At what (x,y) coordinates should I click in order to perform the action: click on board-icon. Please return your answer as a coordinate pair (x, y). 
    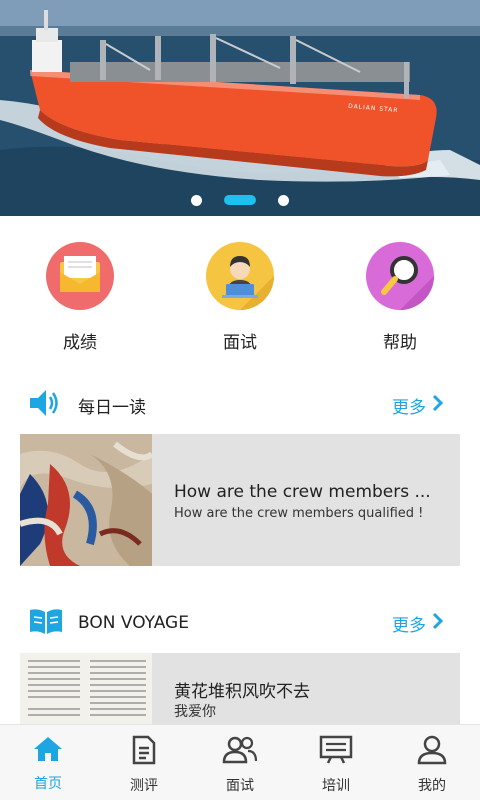
    Looking at the image, I should click on (336, 752).